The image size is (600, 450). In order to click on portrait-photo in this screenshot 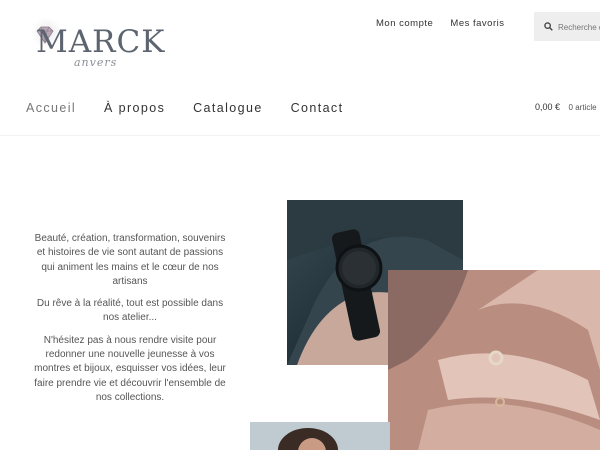, I will do `click(320, 436)`.